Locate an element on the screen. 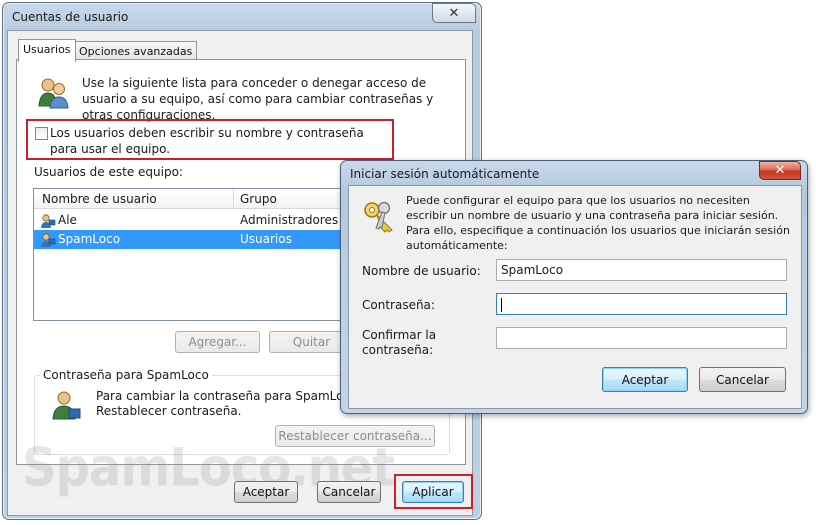 The image size is (816, 525). window-close-button: ✕ is located at coordinates (454, 13).